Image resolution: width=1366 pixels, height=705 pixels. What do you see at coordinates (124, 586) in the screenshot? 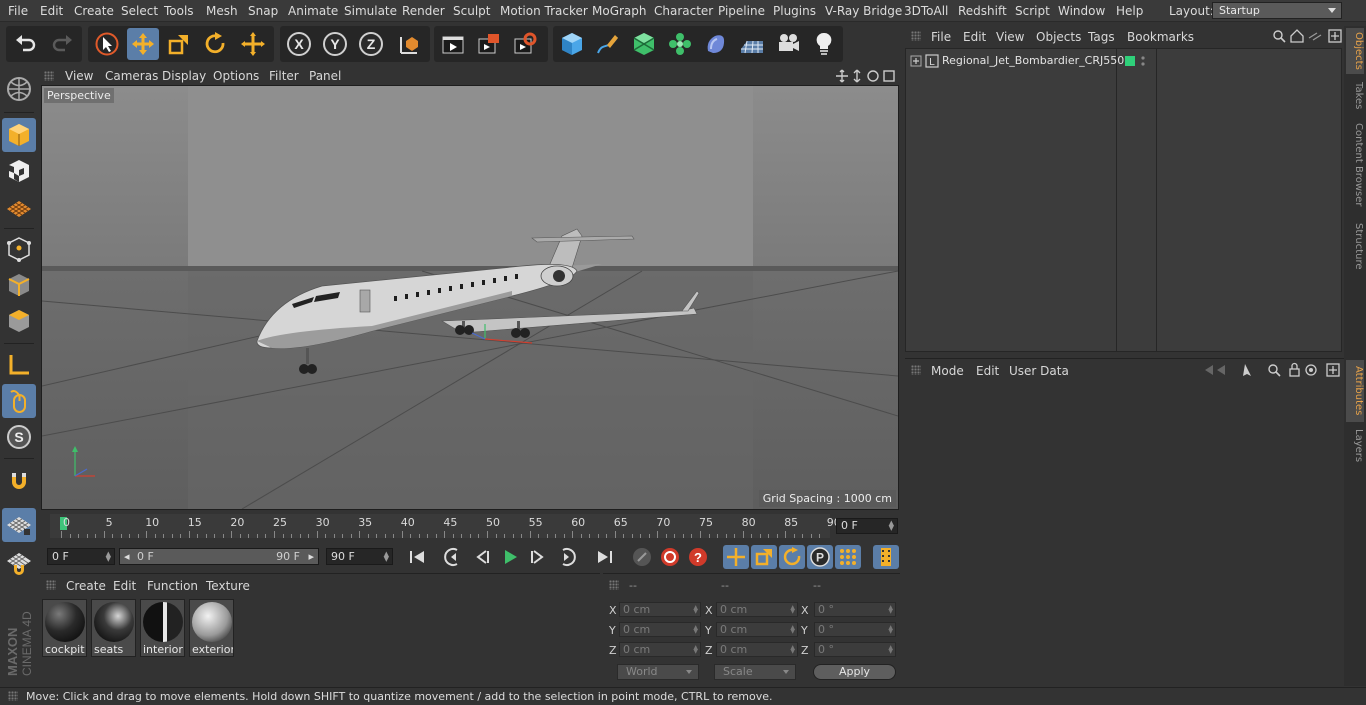
I see `material-menu-edit: Edit` at bounding box center [124, 586].